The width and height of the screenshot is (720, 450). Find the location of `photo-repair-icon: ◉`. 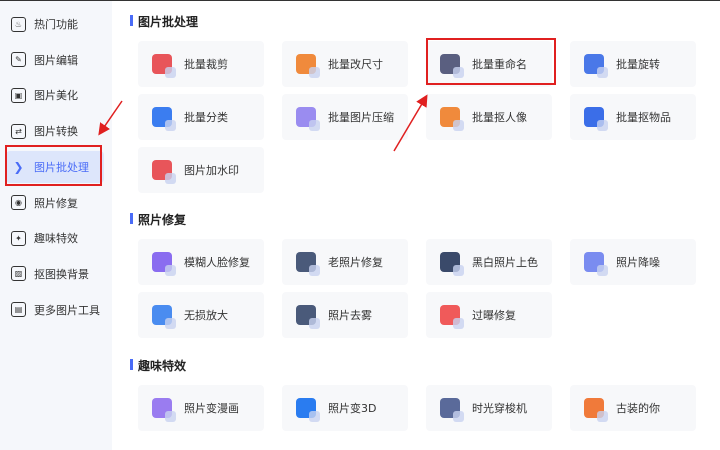

photo-repair-icon: ◉ is located at coordinates (18, 202).